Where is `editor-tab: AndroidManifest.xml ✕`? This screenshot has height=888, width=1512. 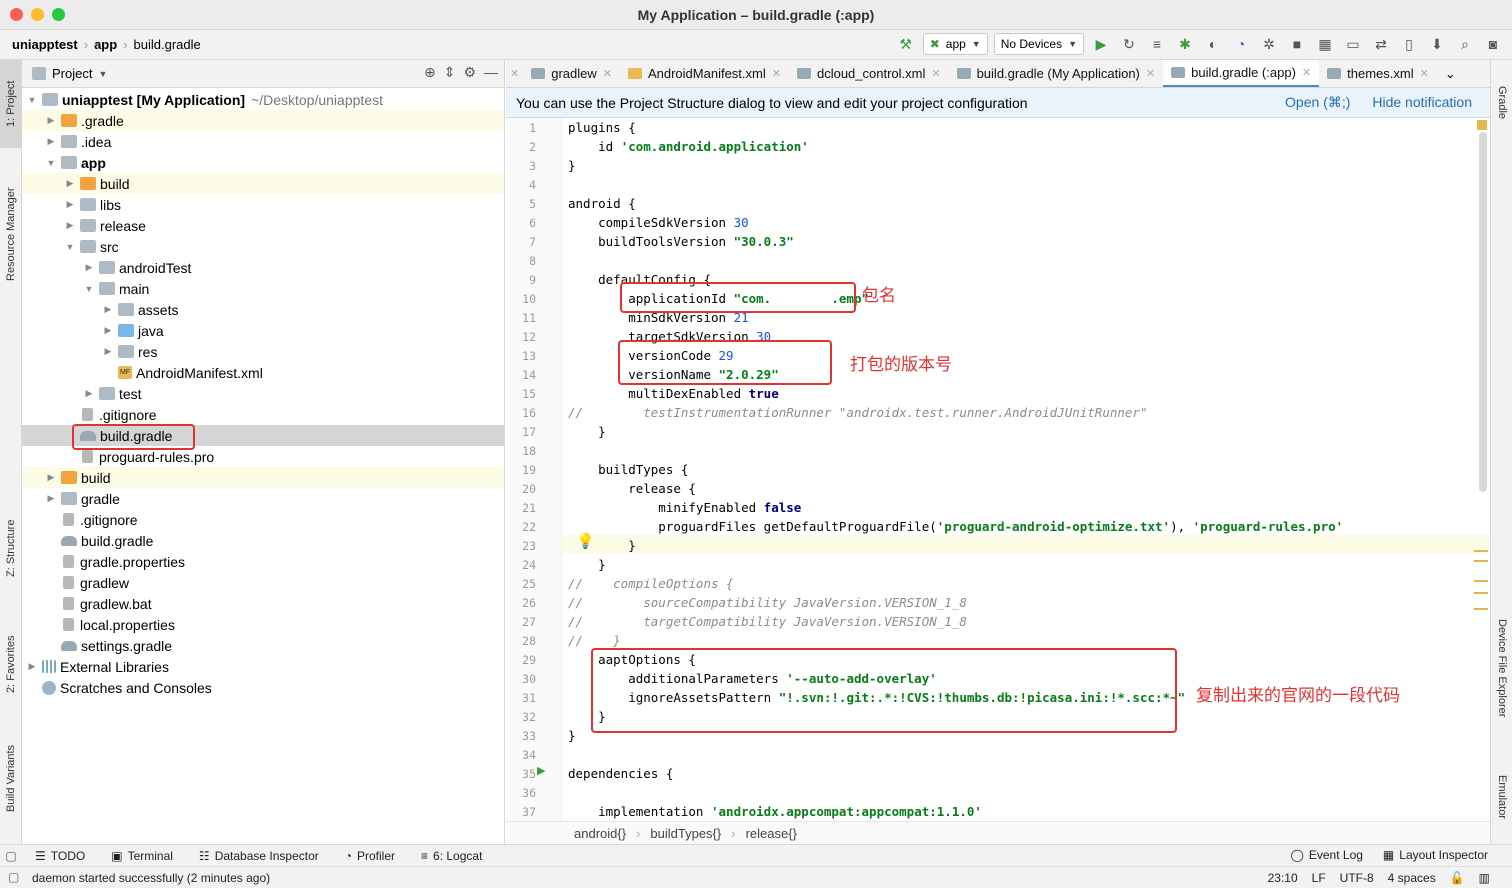
editor-tab: AndroidManifest.xml ✕ is located at coordinates (704, 73).